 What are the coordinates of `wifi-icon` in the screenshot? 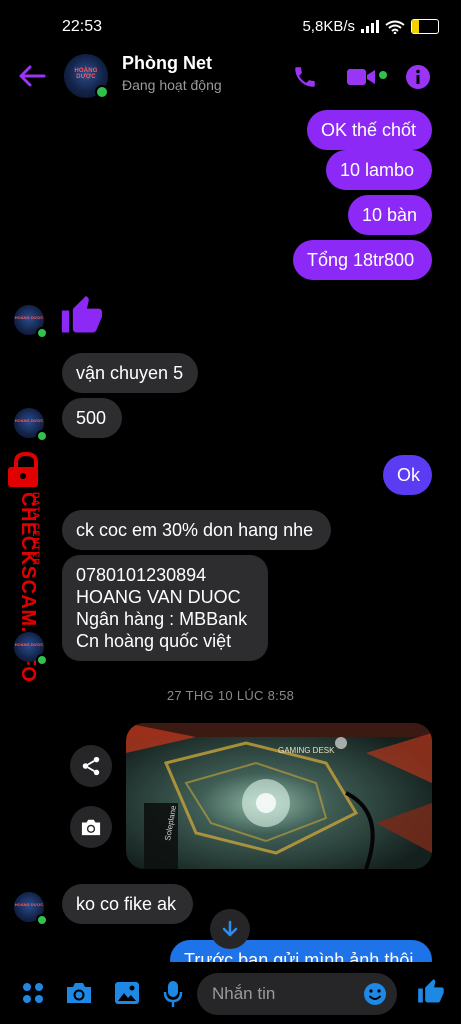 It's located at (395, 27).